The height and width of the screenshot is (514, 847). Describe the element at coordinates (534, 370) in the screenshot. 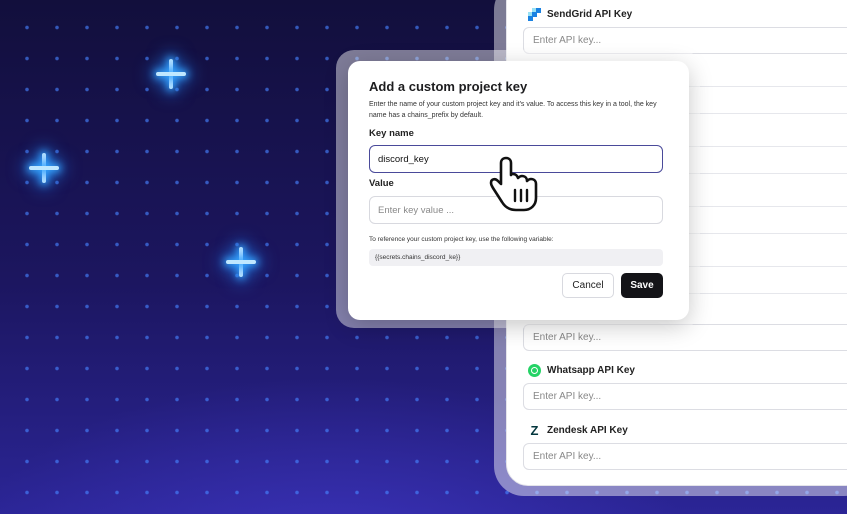

I see `whatsapp-icon` at that location.